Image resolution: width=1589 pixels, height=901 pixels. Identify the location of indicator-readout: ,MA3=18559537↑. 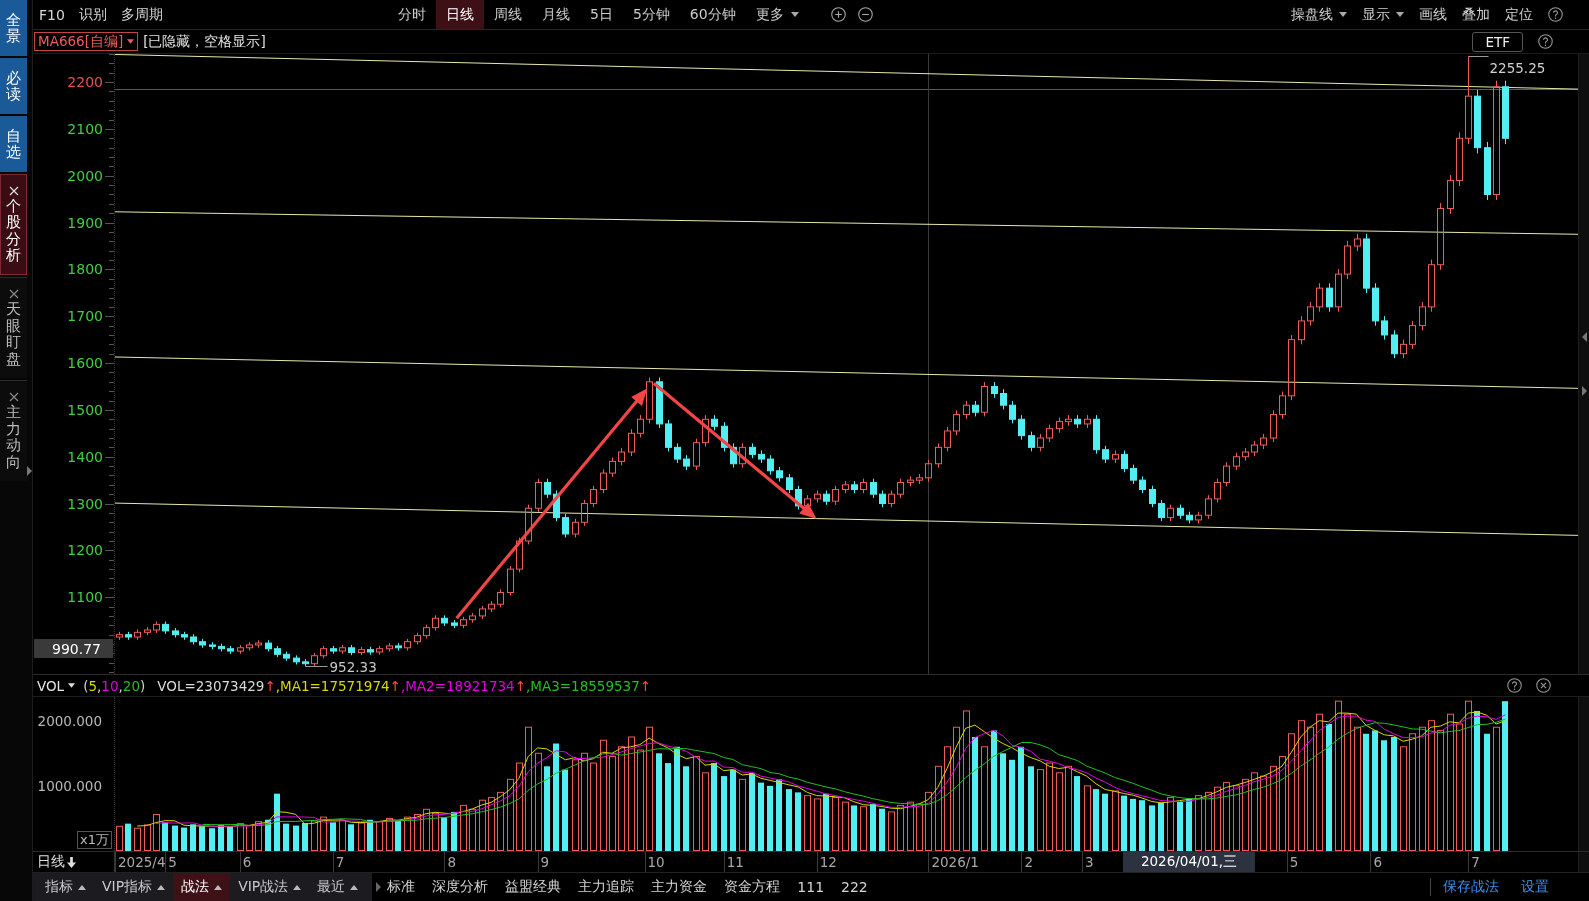
(589, 685).